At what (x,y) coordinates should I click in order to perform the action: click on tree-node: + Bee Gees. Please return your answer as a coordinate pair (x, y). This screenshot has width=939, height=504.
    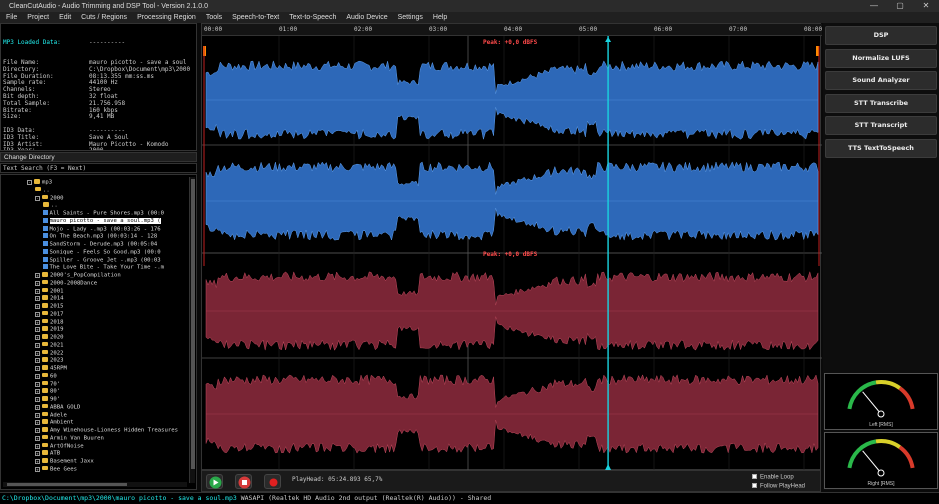
    Looking at the image, I should click on (56, 469).